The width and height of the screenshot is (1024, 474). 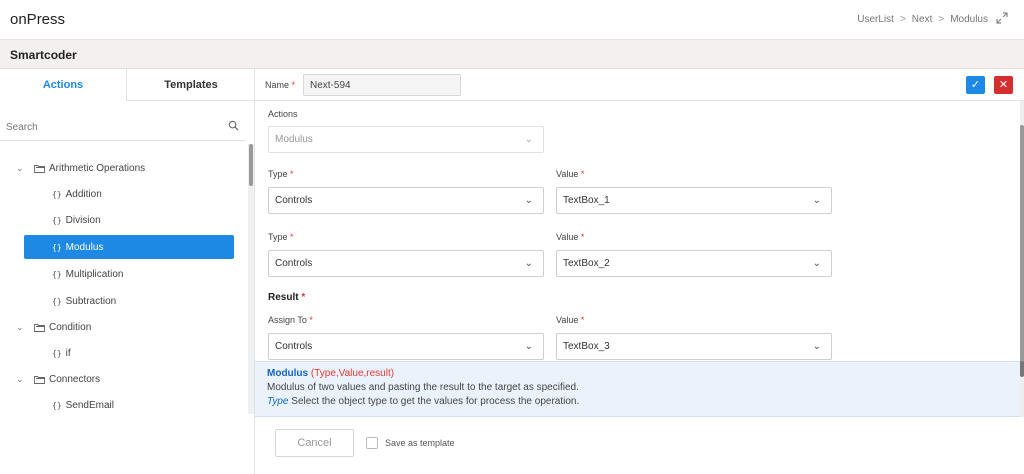 What do you see at coordinates (129, 220) in the screenshot?
I see `tree-item-division: {} Division` at bounding box center [129, 220].